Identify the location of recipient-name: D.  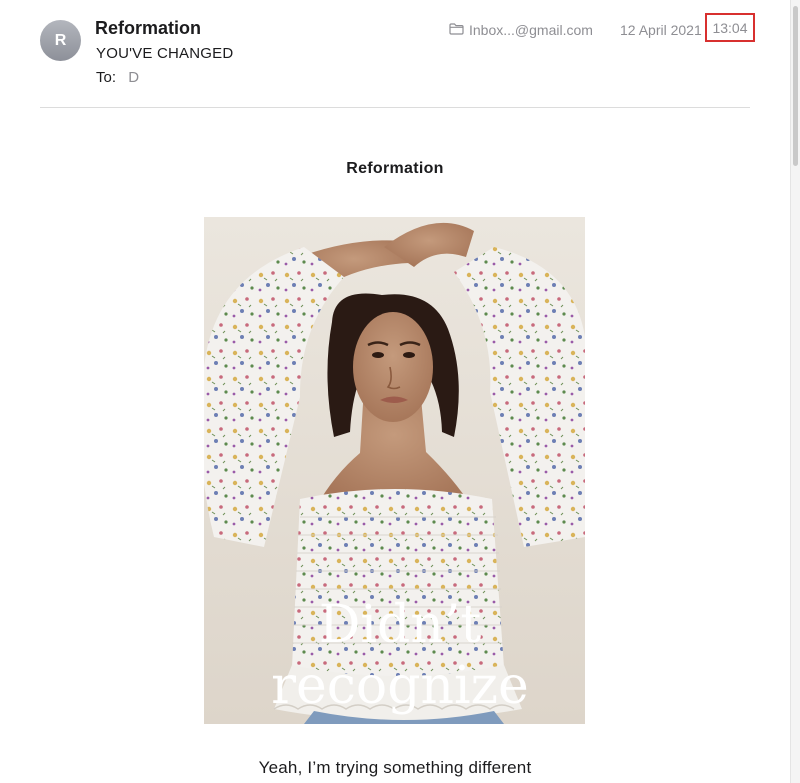
(133, 77).